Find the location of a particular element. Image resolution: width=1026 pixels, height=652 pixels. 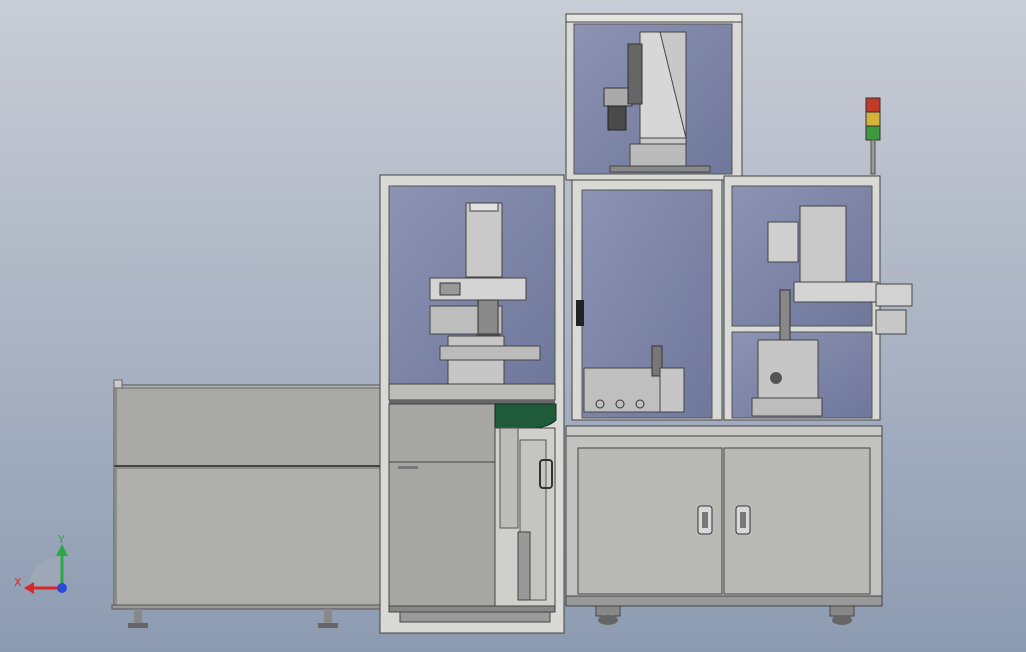

base-cabinet is located at coordinates (724, 525).